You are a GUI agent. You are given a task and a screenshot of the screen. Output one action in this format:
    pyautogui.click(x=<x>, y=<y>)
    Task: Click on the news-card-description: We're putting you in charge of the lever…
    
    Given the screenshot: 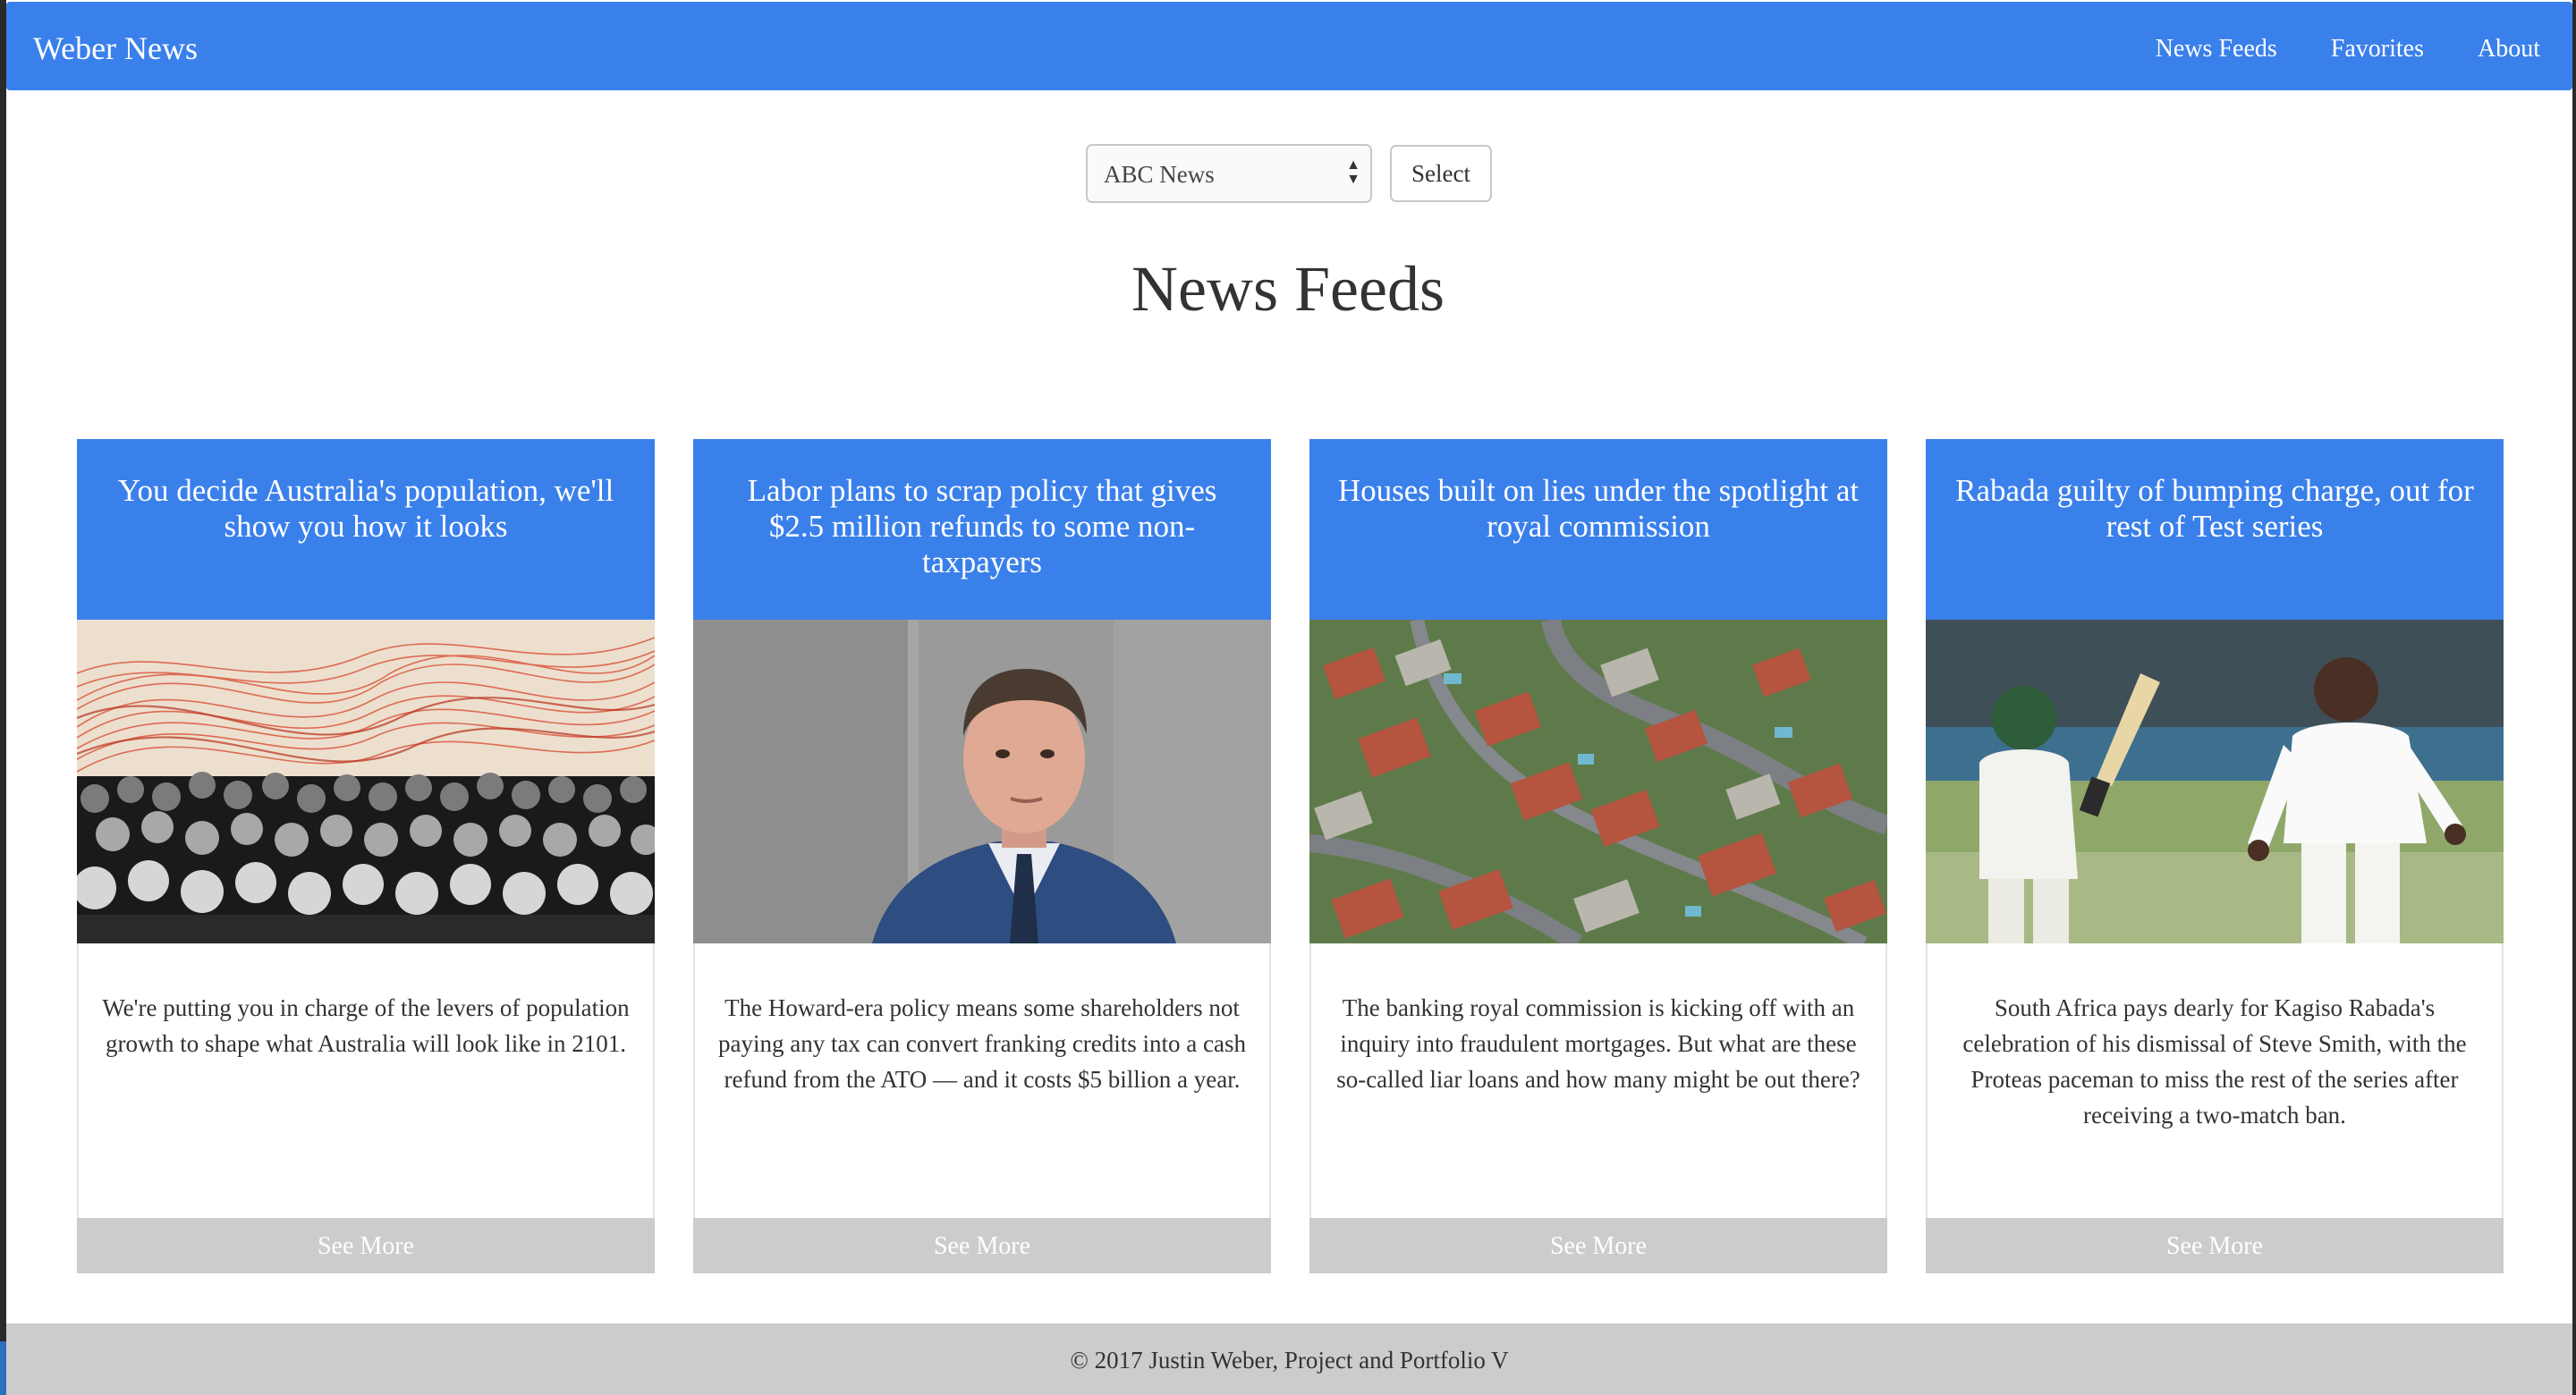 What is the action you would take?
    pyautogui.click(x=366, y=1025)
    